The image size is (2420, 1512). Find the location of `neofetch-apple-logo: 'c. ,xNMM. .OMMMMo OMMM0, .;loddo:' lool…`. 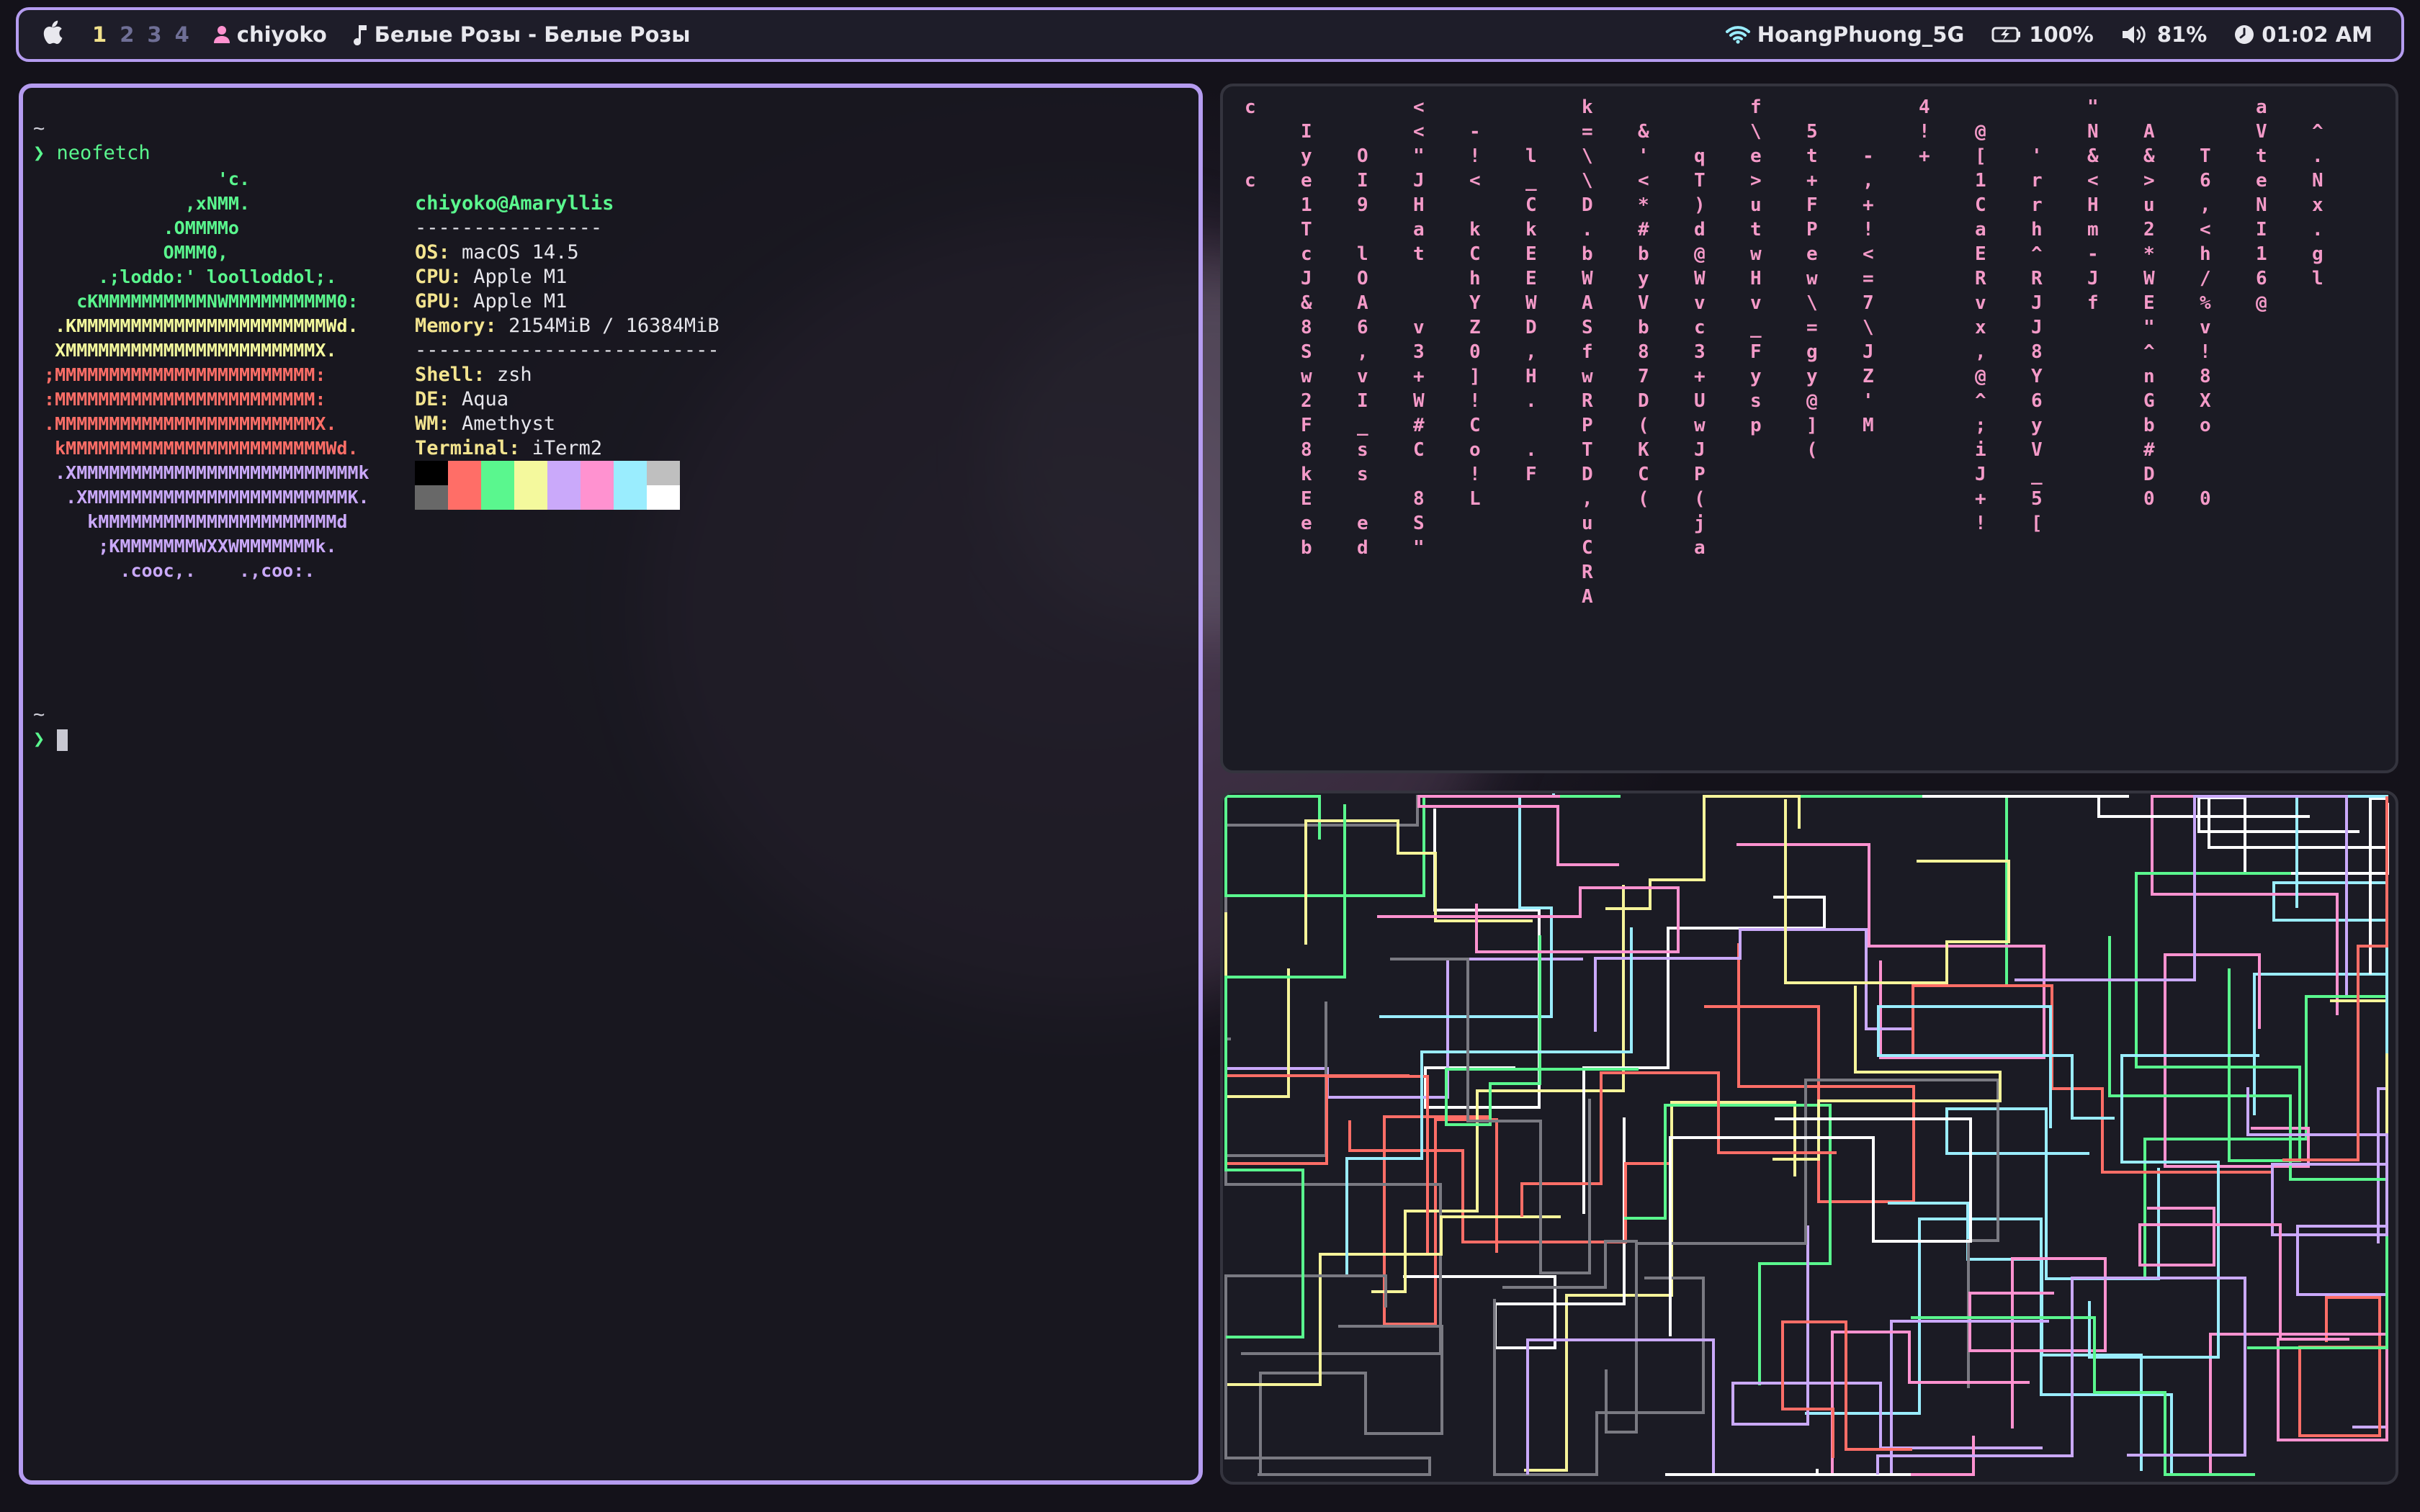

neofetch-apple-logo: 'c. ,xNMM. .OMMMMo OMMM0, .;loddo:' lool… is located at coordinates (201, 375).